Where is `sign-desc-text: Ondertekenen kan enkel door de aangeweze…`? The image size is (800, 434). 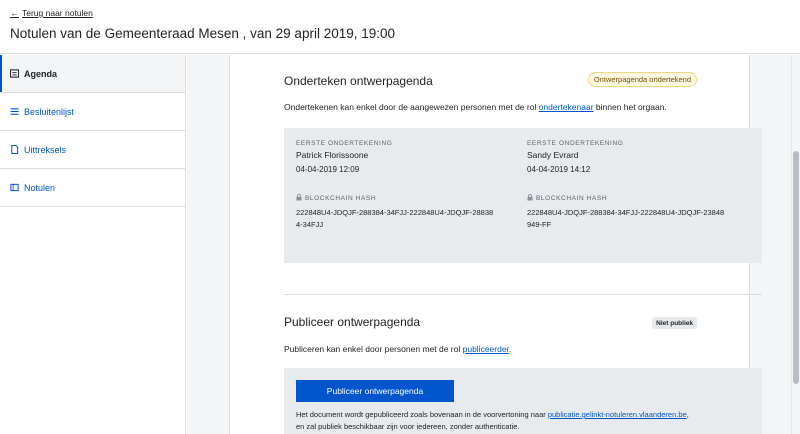
sign-desc-text: Ondertekenen kan enkel door de aangeweze… is located at coordinates (411, 107).